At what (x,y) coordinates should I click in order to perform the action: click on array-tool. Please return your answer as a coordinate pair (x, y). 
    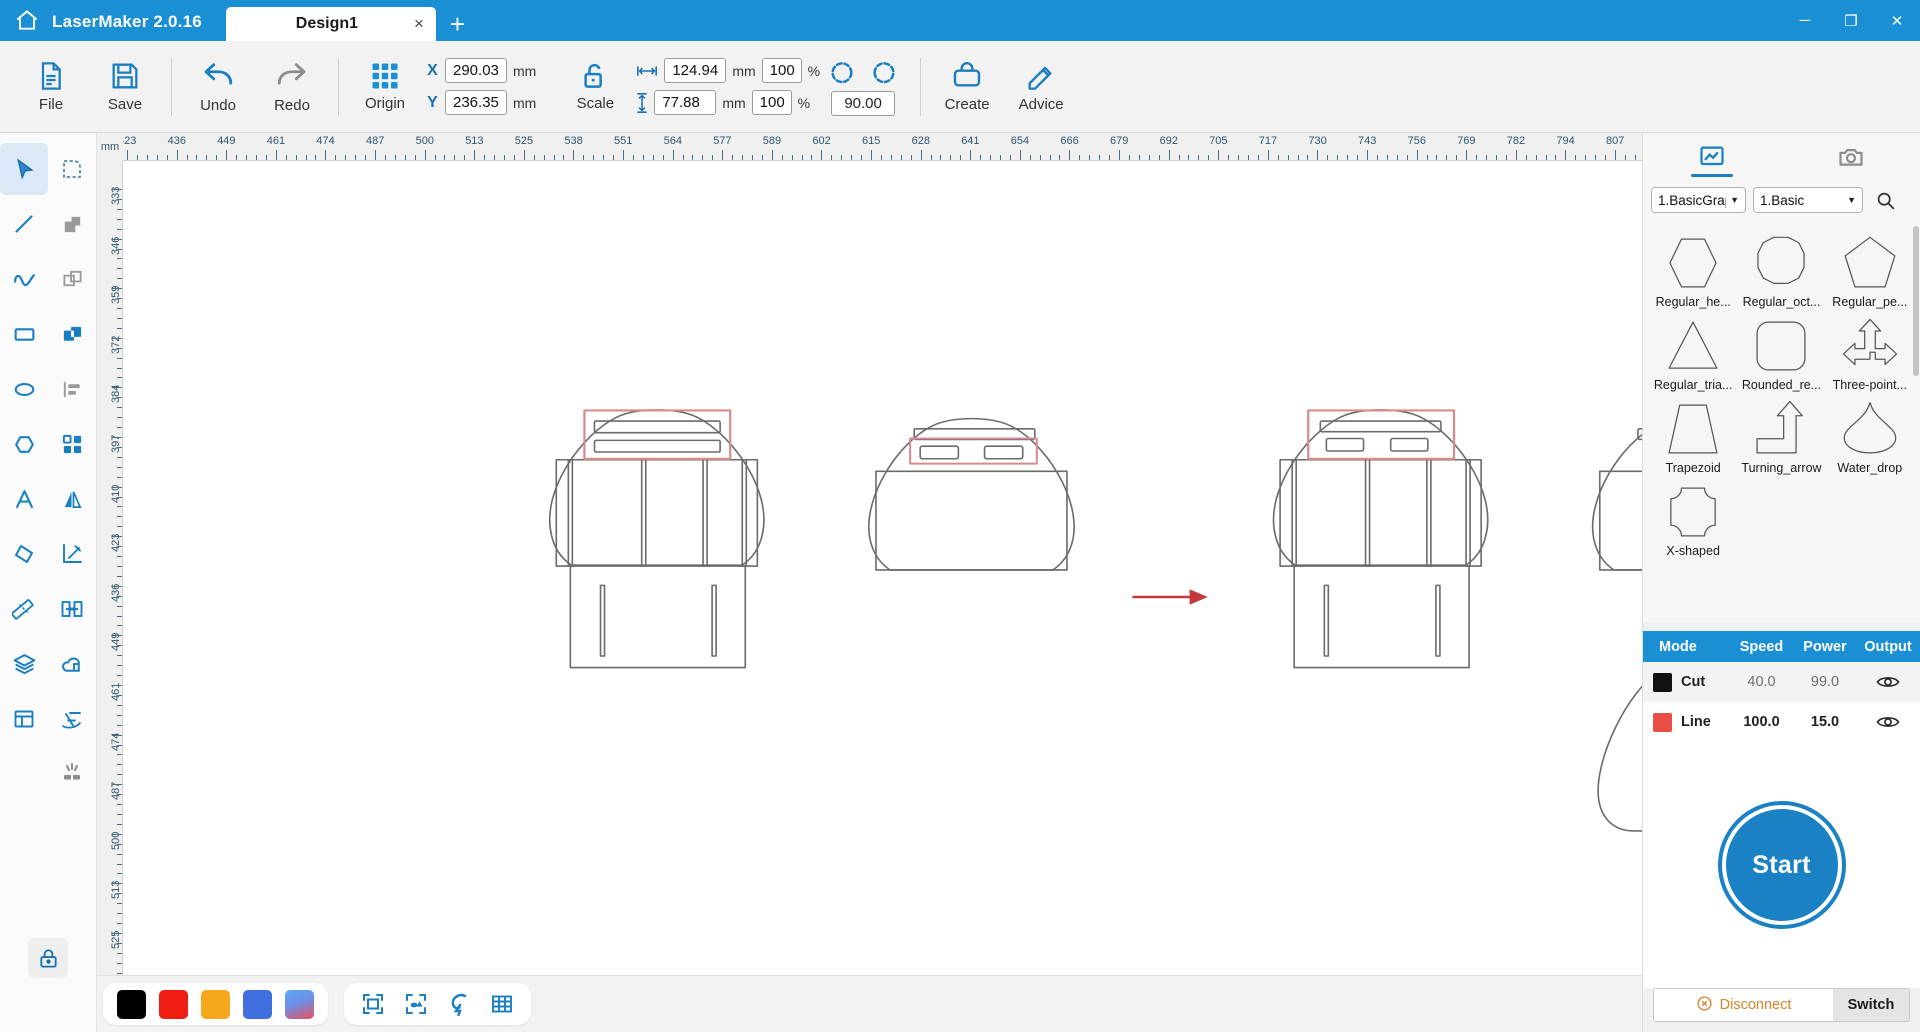
    Looking at the image, I should click on (72, 444).